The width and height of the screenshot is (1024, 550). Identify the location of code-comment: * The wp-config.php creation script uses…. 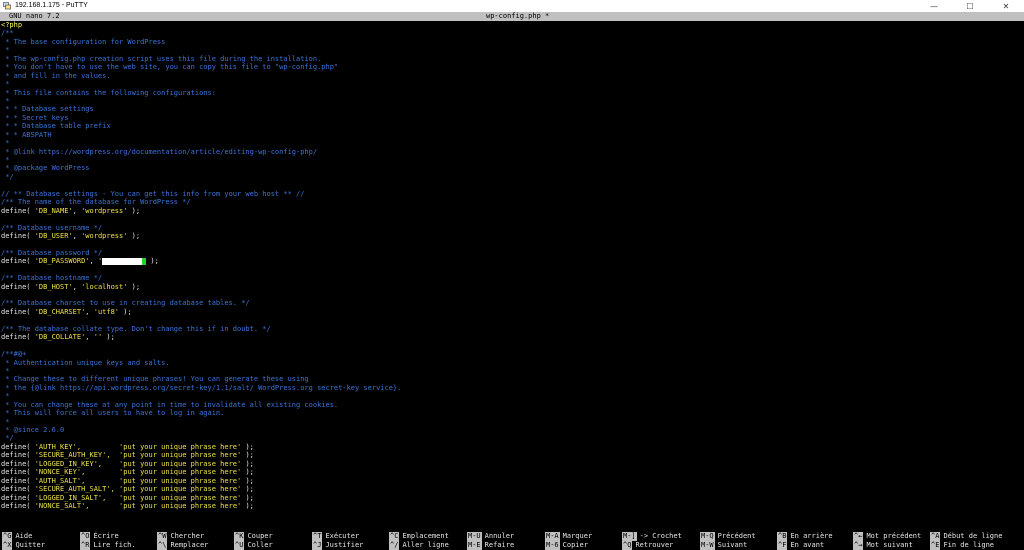
(161, 58).